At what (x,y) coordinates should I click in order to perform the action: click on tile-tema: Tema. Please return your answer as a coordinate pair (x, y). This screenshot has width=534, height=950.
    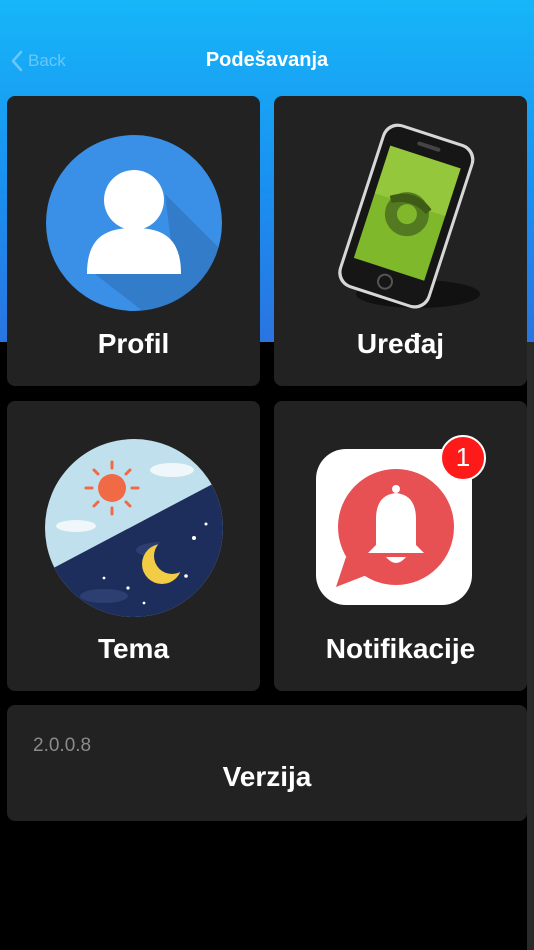
    Looking at the image, I should click on (133, 546).